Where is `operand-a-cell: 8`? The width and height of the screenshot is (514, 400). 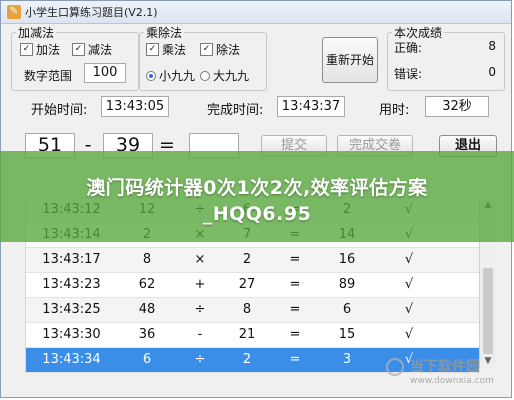 operand-a-cell: 8 is located at coordinates (147, 259).